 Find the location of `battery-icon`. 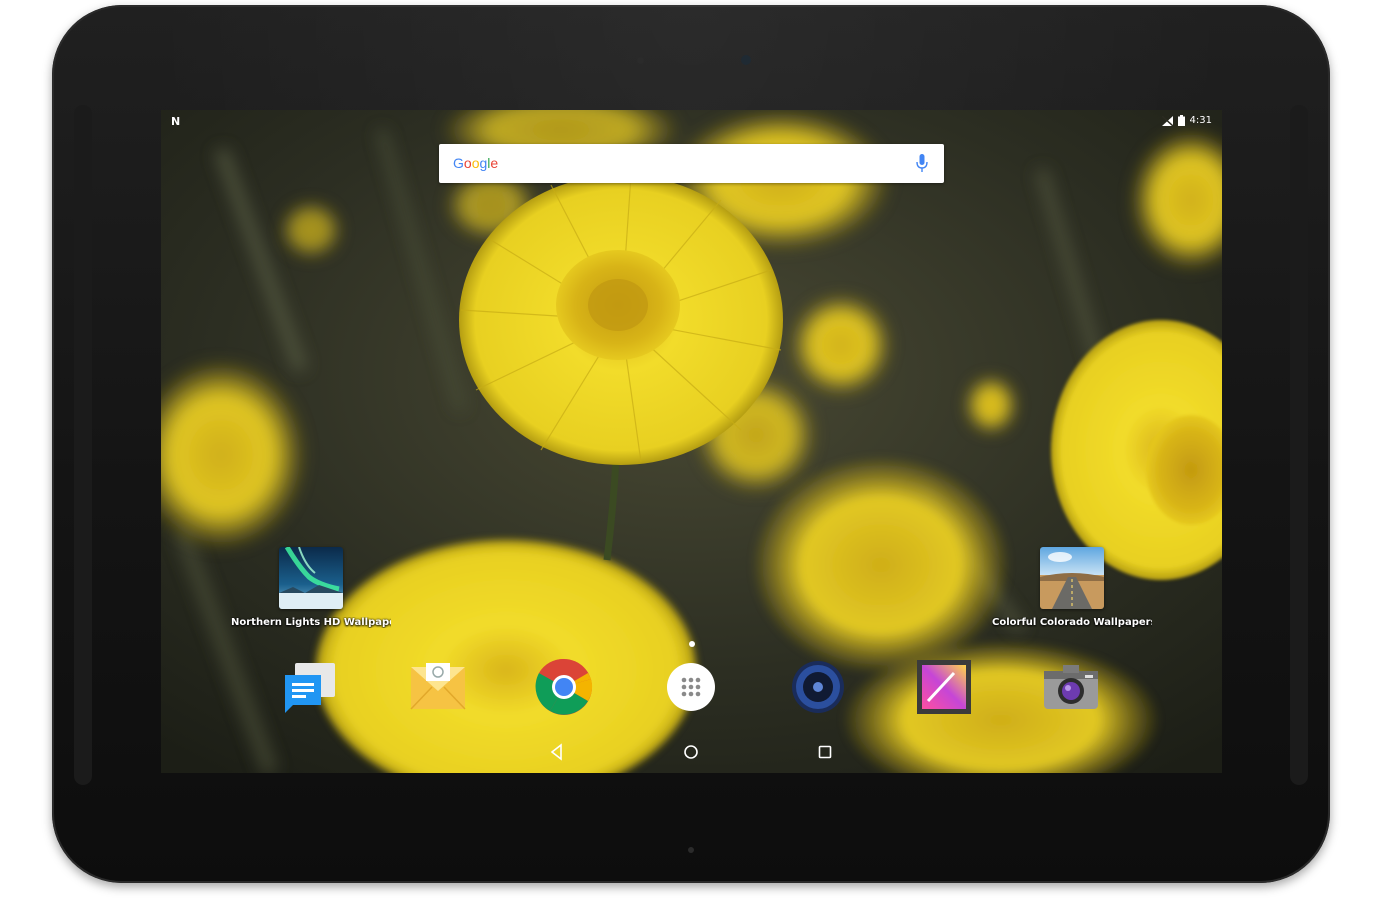

battery-icon is located at coordinates (1181, 120).